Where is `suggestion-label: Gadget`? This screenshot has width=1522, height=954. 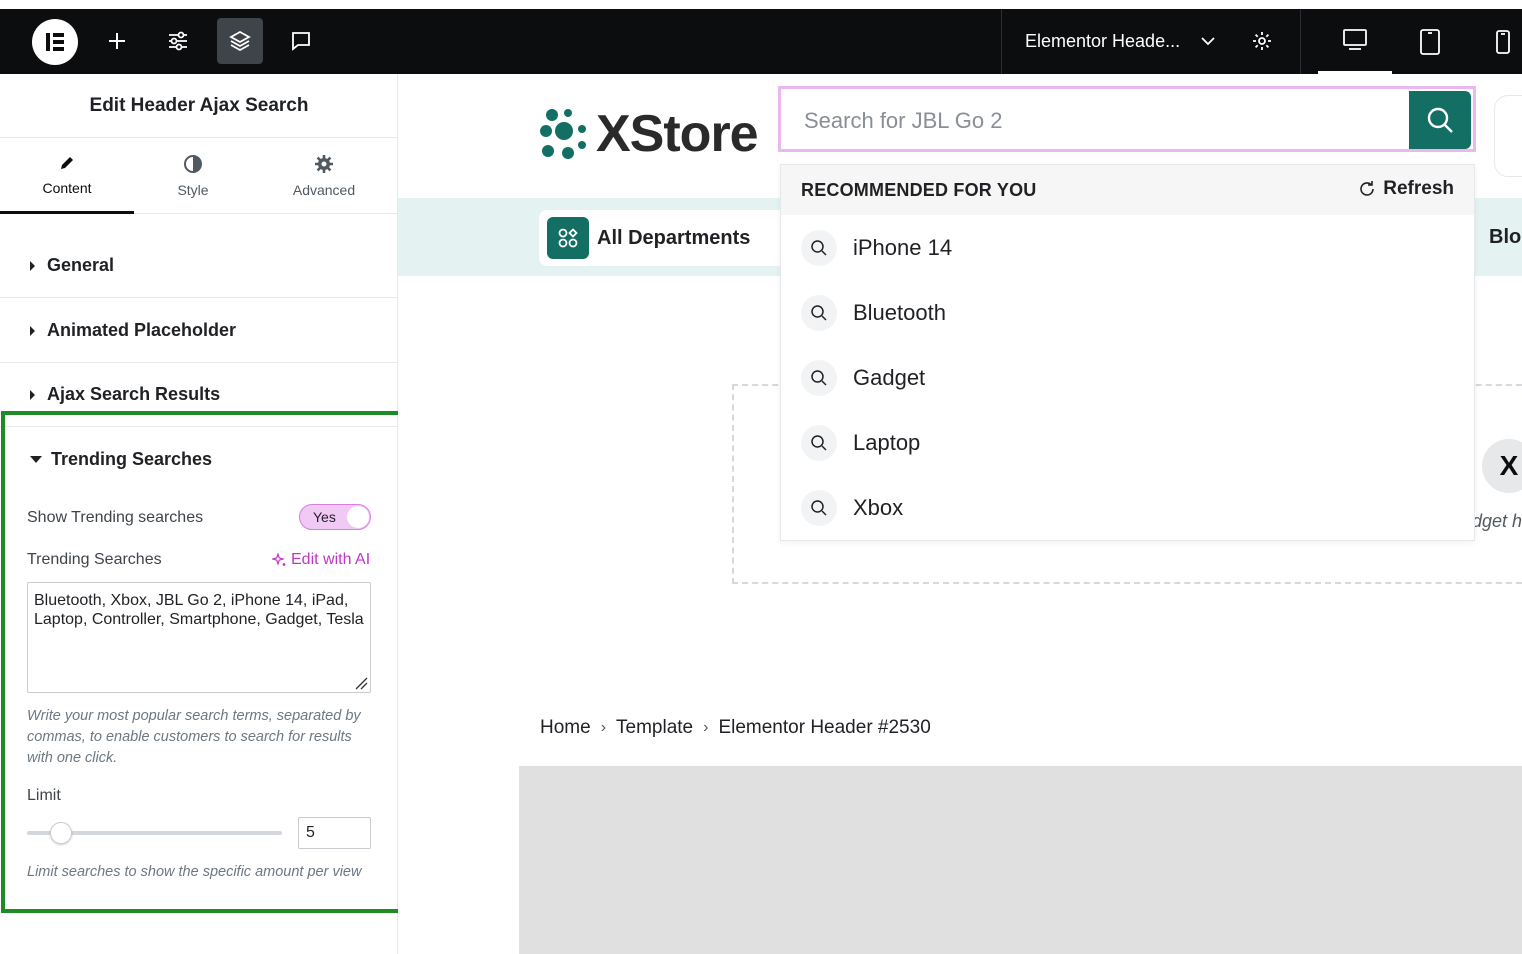 suggestion-label: Gadget is located at coordinates (889, 377).